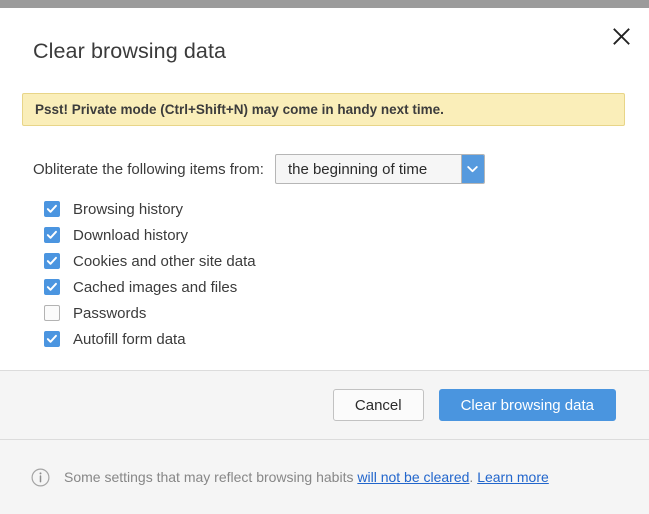 This screenshot has height=514, width=649. I want to click on checkbox-row-download-history: Download history, so click(150, 235).